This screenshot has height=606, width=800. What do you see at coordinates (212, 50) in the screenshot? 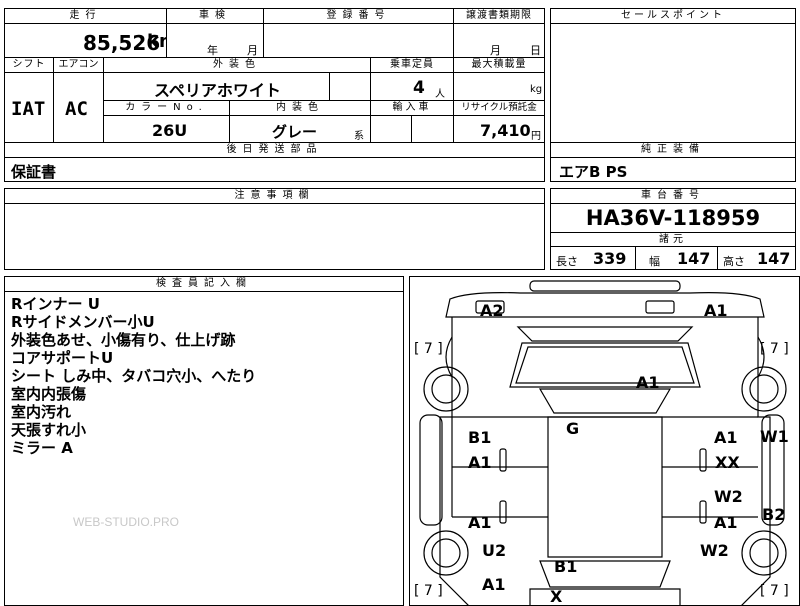
I see `shaken-year: 年` at bounding box center [212, 50].